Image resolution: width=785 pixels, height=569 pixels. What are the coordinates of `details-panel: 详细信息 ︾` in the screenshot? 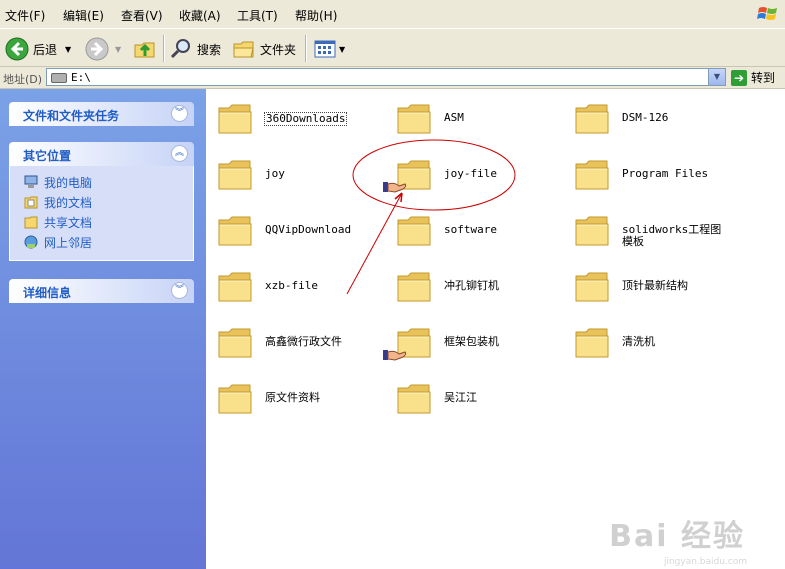 It's located at (101, 291).